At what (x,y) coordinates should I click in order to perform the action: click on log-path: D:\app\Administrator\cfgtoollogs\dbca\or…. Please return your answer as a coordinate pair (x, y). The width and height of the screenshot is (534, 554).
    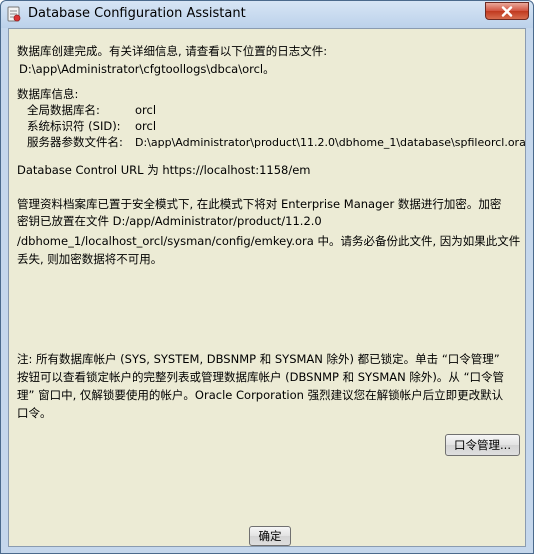
    Looking at the image, I should click on (147, 69).